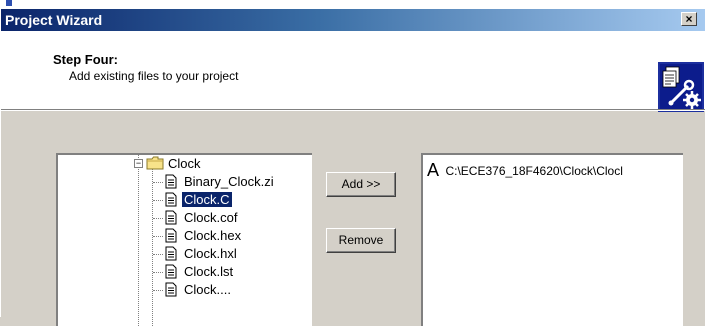 The height and width of the screenshot is (326, 705). What do you see at coordinates (361, 240) in the screenshot?
I see `remove-button: Remove` at bounding box center [361, 240].